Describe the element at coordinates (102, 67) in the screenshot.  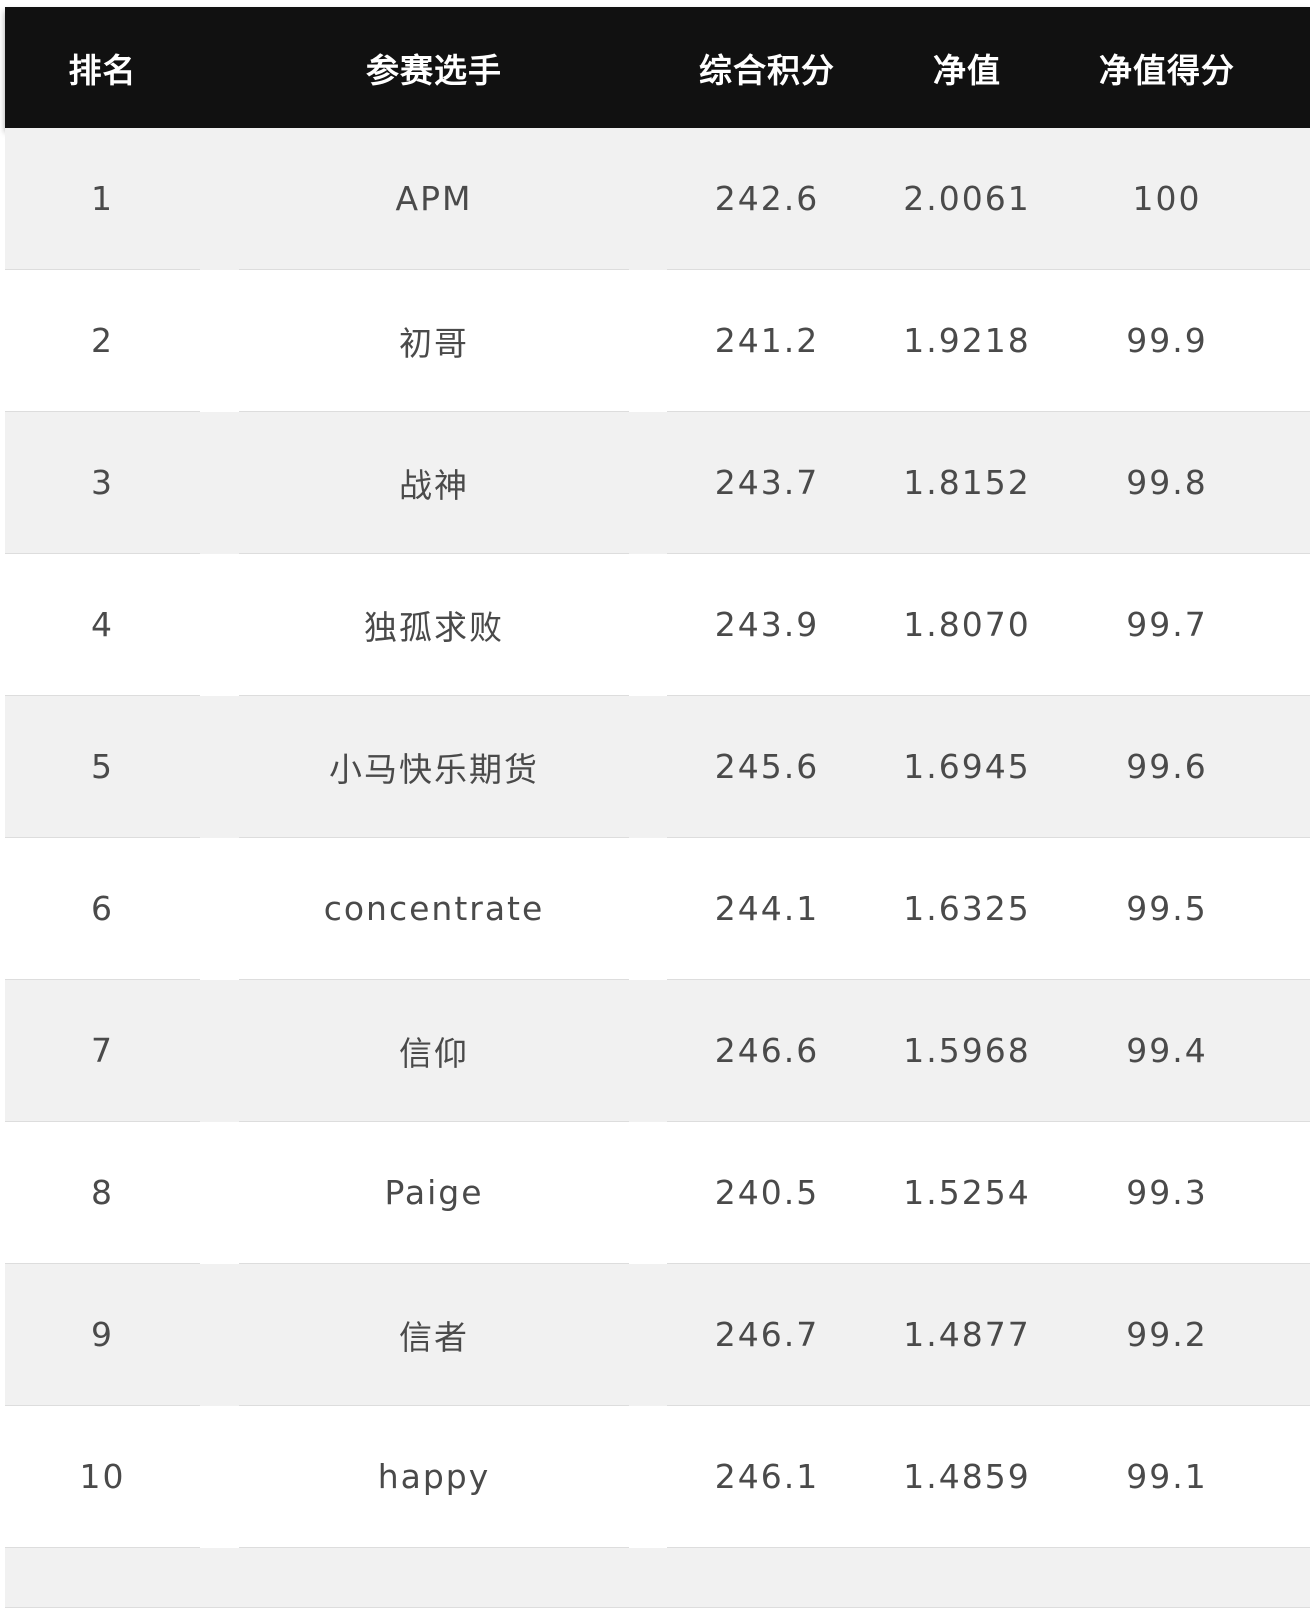
I see `header-rank: 排名` at that location.